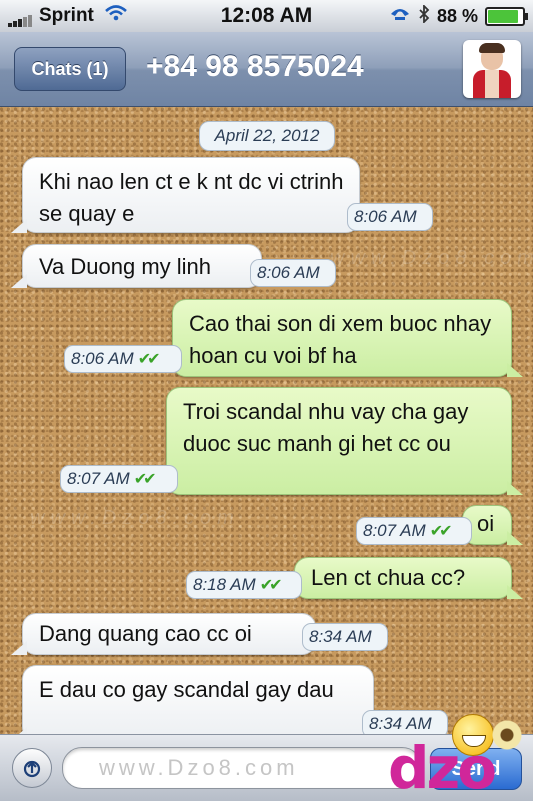 The width and height of the screenshot is (533, 802). What do you see at coordinates (400, 16) in the screenshot?
I see `phone-forward-icon` at bounding box center [400, 16].